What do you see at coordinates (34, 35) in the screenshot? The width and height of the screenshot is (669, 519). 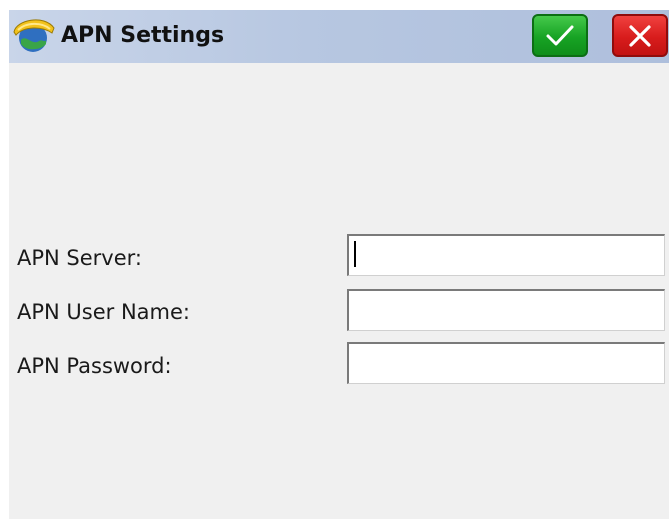 I see `survey-helmet-globe-icon` at bounding box center [34, 35].